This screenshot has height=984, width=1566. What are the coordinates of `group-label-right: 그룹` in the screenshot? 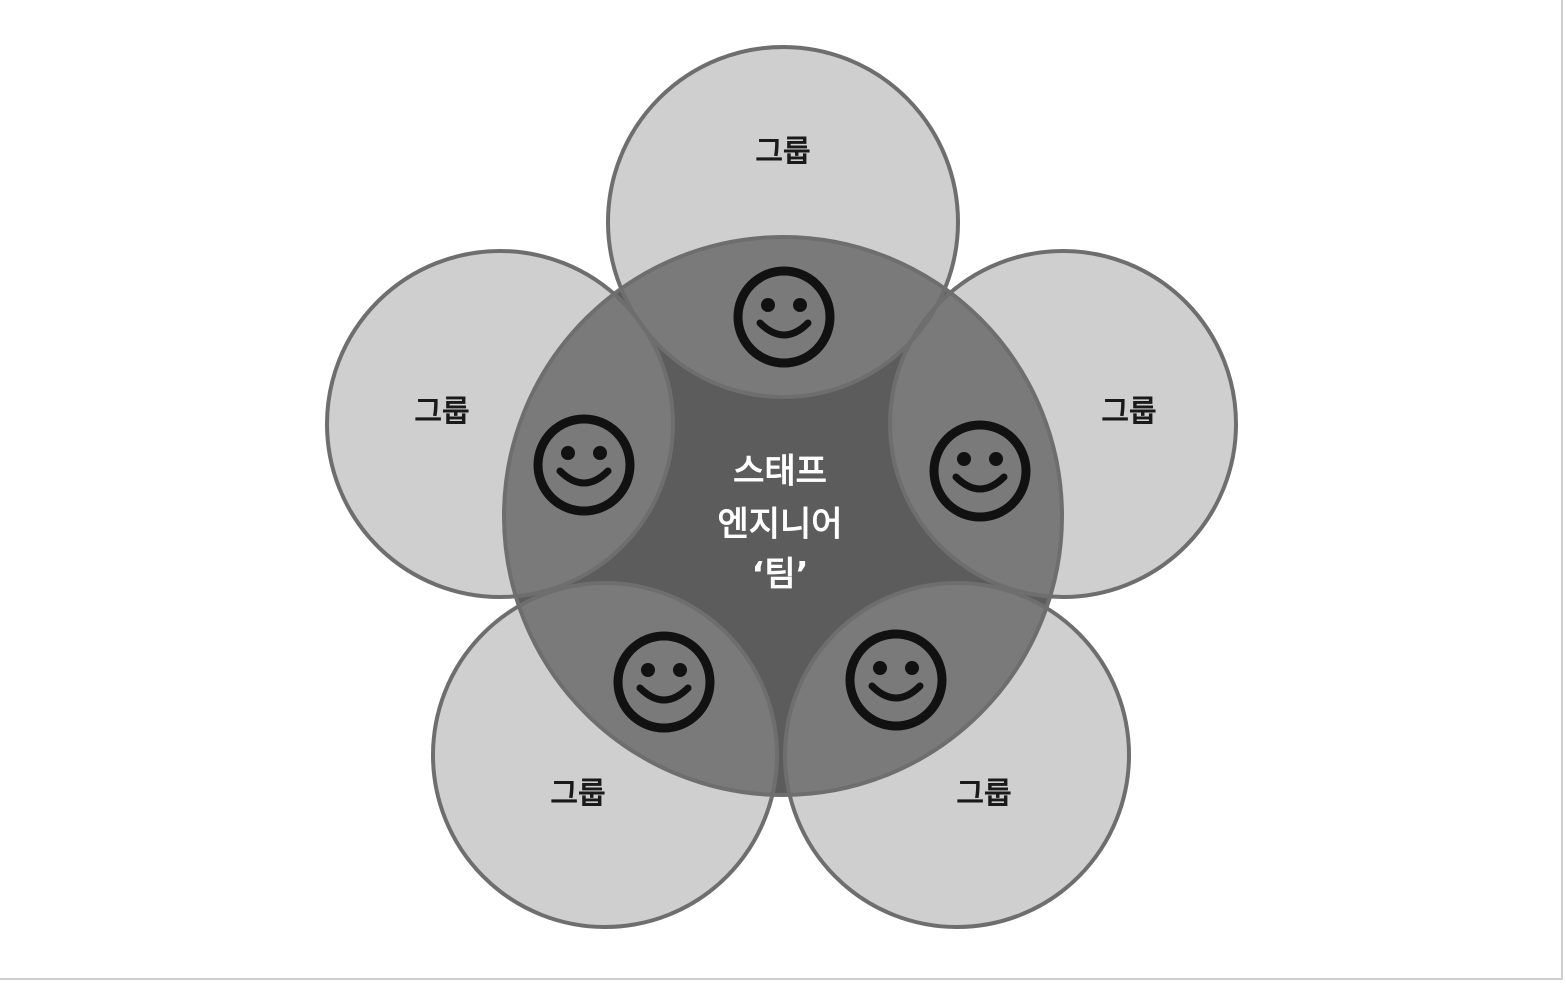 It's located at (1128, 412).